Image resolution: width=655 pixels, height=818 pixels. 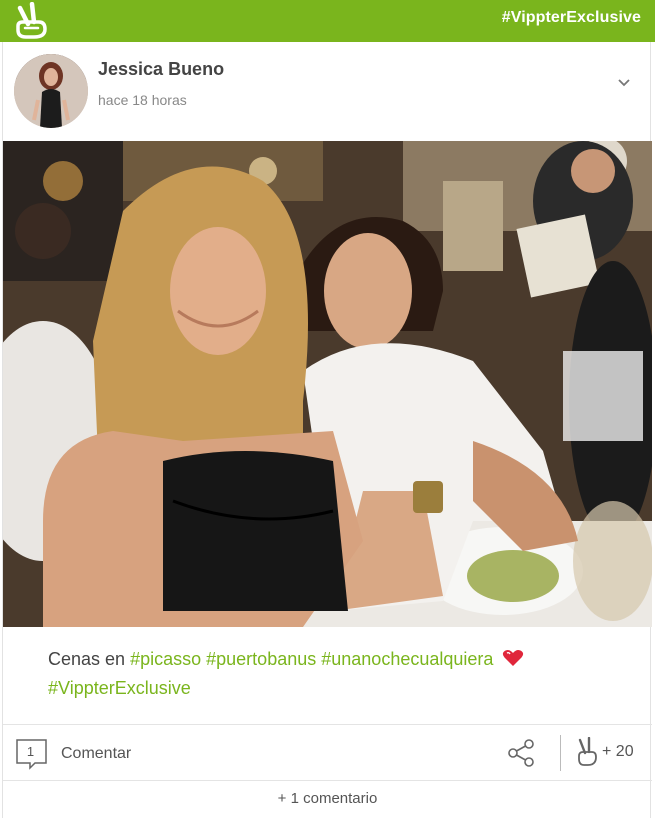 I want to click on comment-label: Comentar, so click(x=96, y=753).